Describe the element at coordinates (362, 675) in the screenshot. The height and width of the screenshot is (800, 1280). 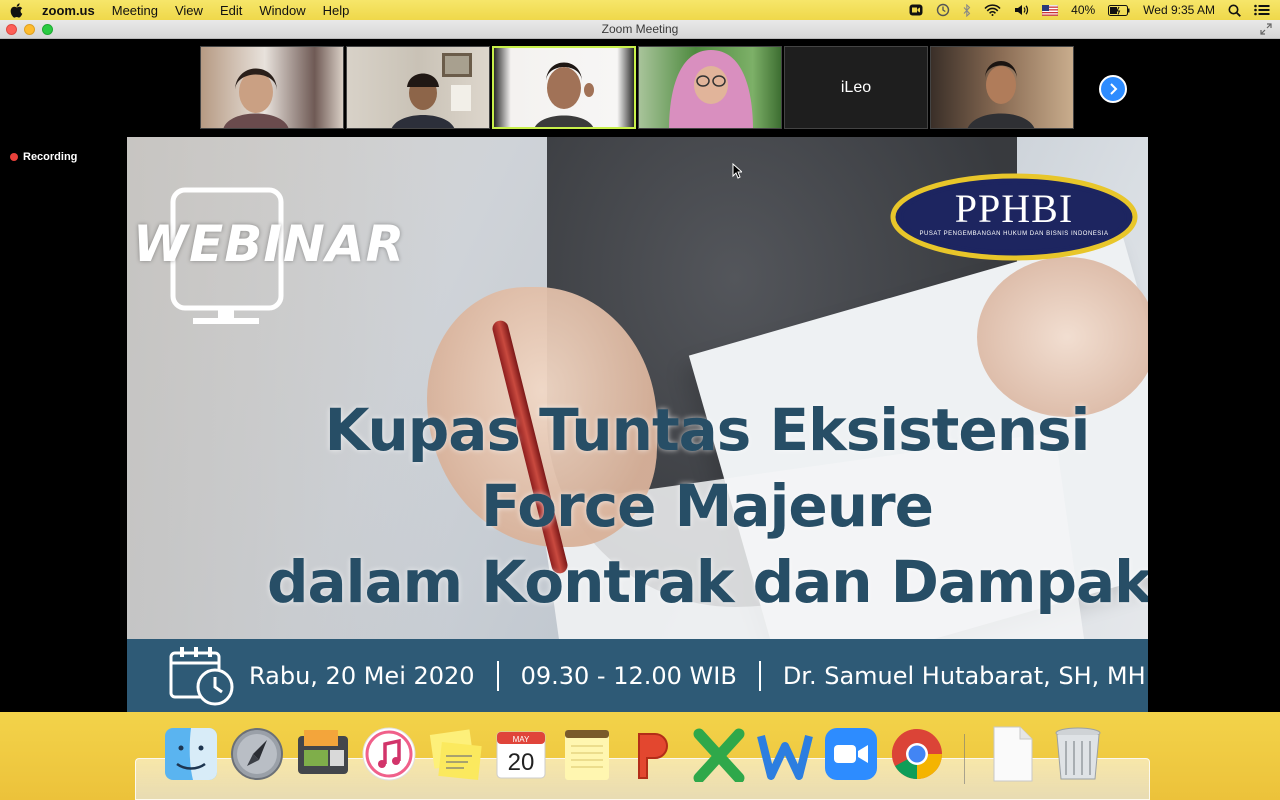
I see `event-date: Rabu, 20 Mei 2020` at that location.